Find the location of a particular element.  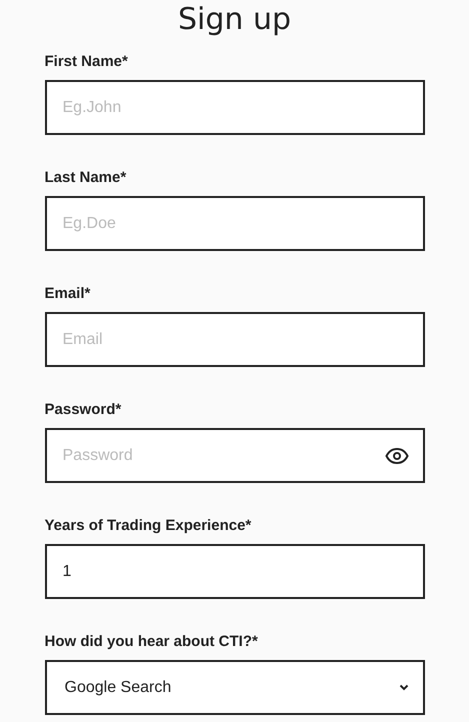

field-label: Last Name* is located at coordinates (86, 178).